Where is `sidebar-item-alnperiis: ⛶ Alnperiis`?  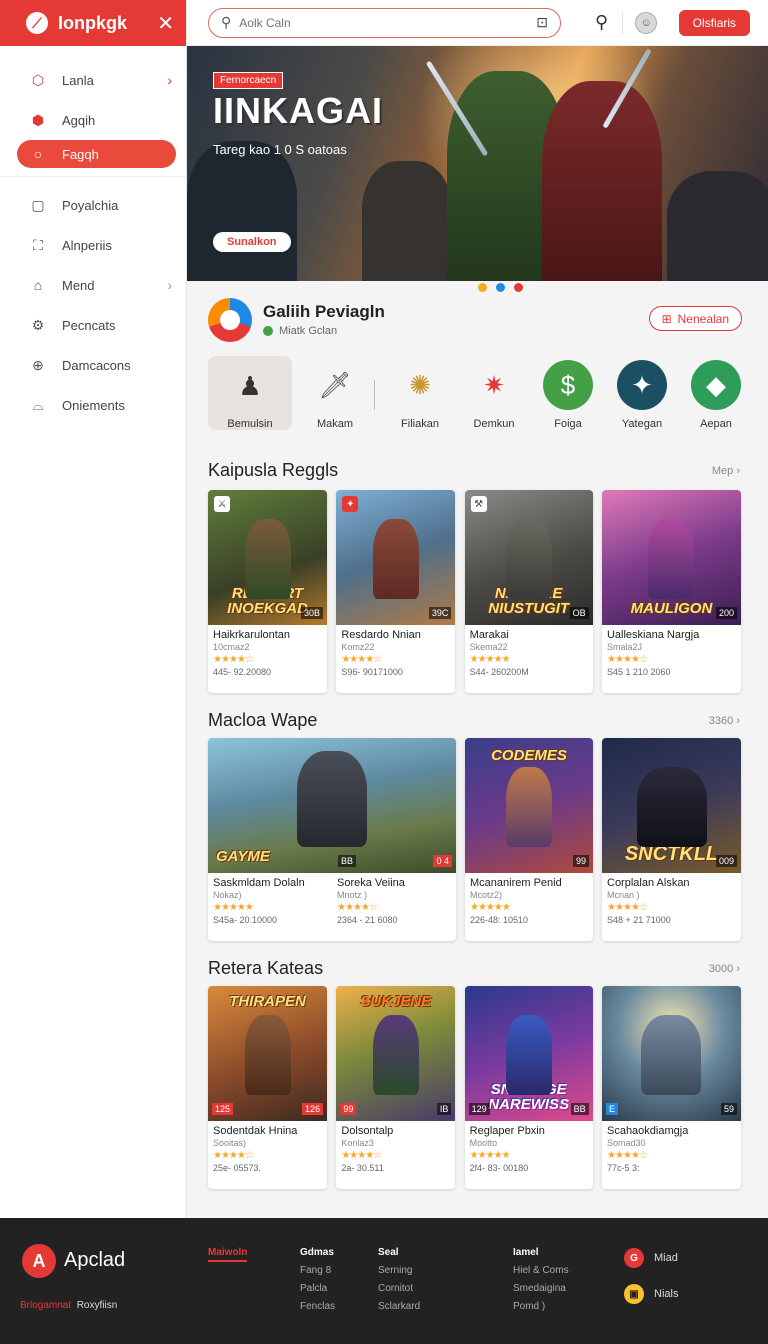
sidebar-item-alnperiis: ⛶ Alnperiis is located at coordinates (93, 245).